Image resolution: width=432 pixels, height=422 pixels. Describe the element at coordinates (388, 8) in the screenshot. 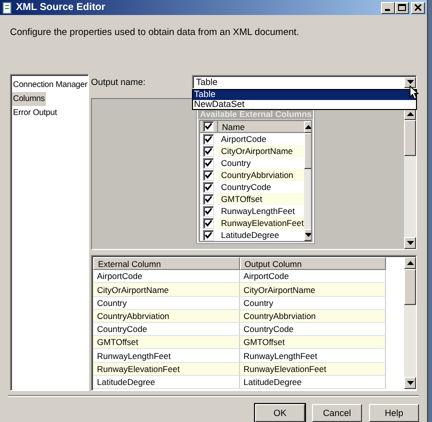

I see `minimize-button` at that location.